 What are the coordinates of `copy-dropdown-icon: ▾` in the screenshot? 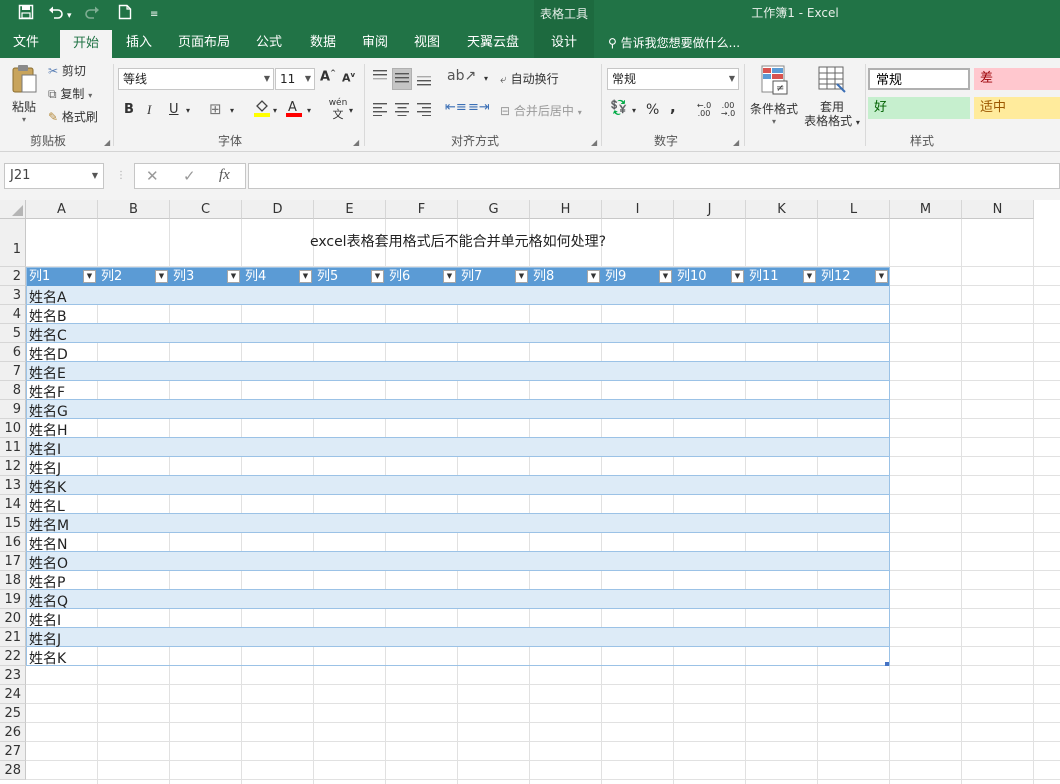 It's located at (90, 95).